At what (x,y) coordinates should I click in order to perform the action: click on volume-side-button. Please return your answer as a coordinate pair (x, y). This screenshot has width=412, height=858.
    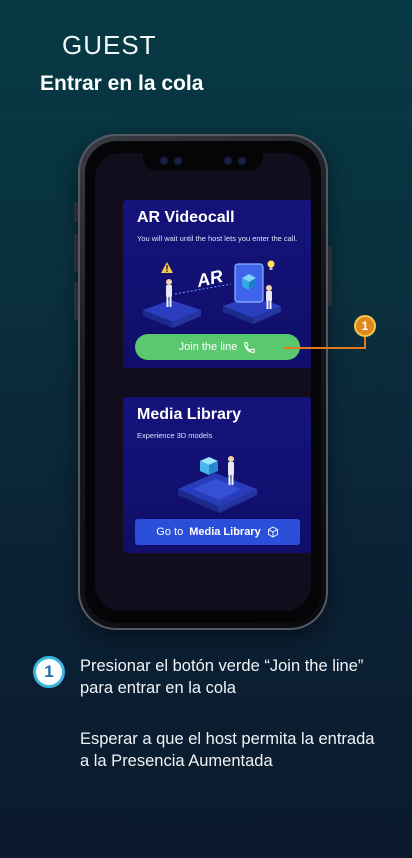
    Looking at the image, I should click on (76, 301).